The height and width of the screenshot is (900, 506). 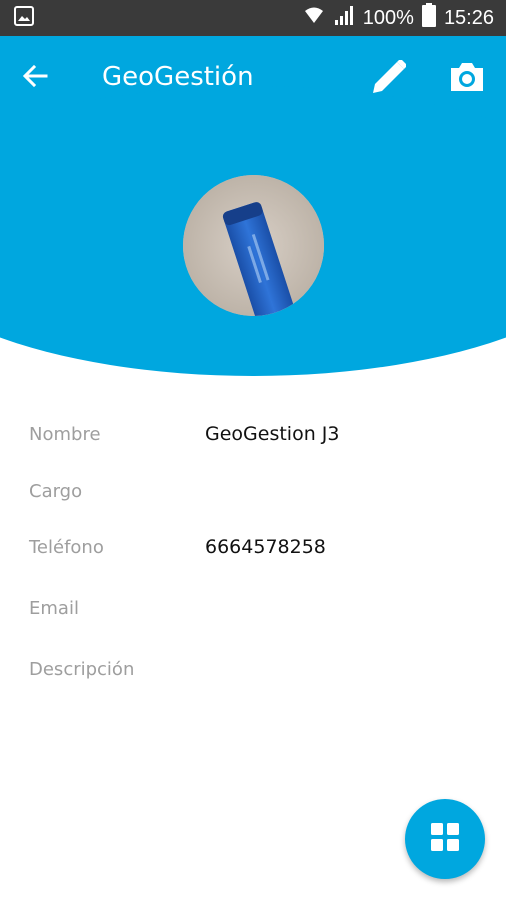 I want to click on field-row-telefono: Teléfono 6664578258, so click(x=253, y=556).